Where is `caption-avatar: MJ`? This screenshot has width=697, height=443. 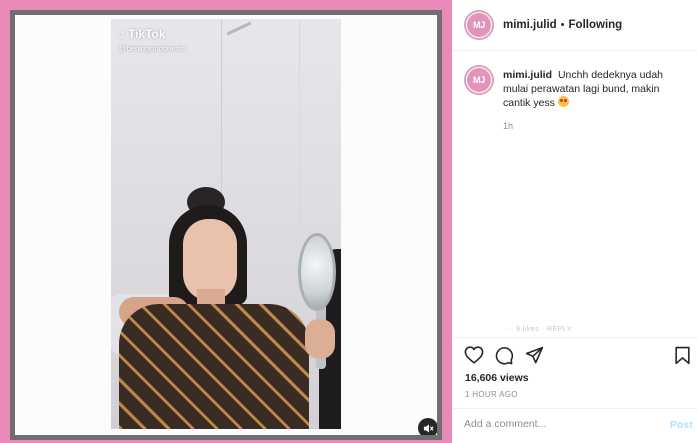 caption-avatar: MJ is located at coordinates (479, 80).